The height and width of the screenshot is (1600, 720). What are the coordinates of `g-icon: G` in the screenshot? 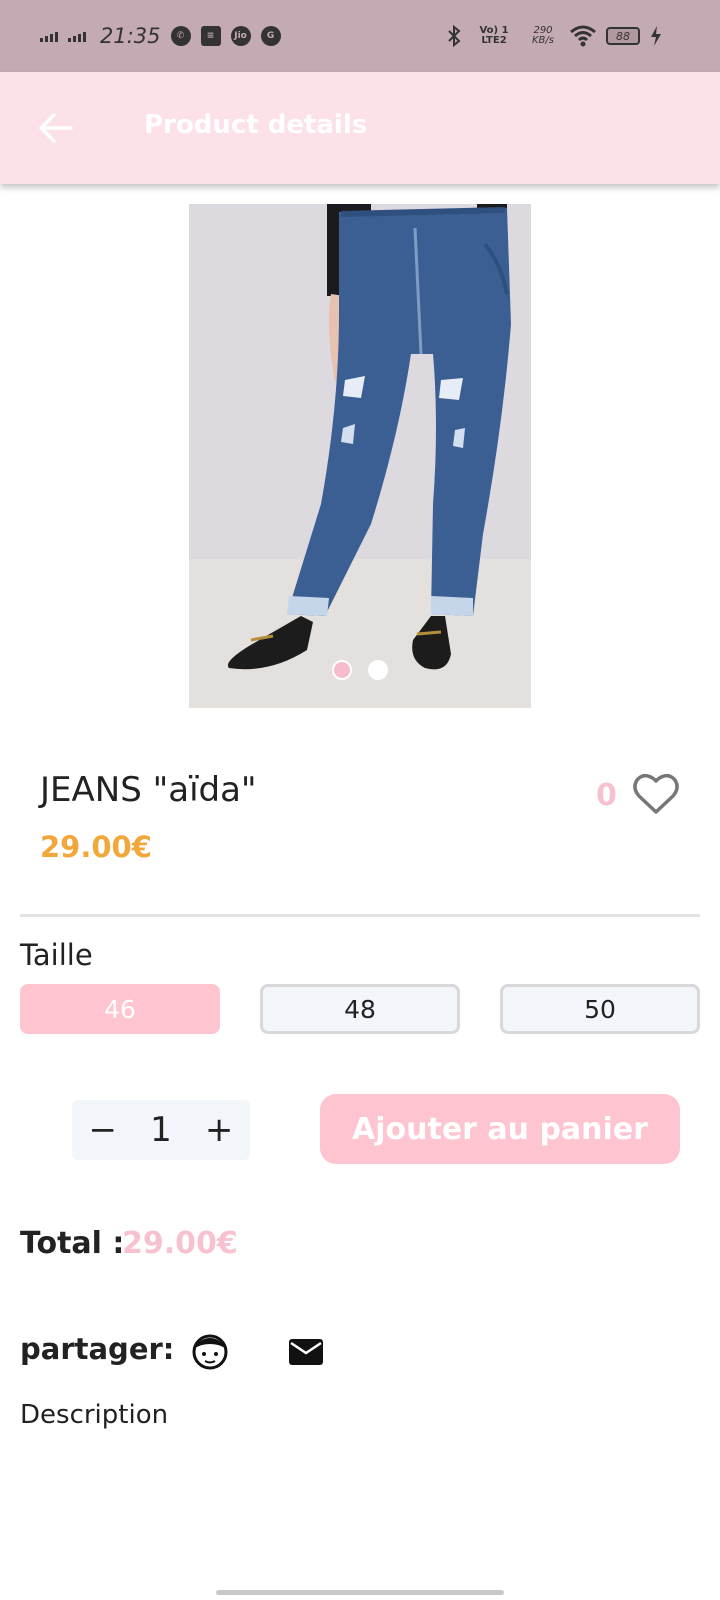 It's located at (270, 36).